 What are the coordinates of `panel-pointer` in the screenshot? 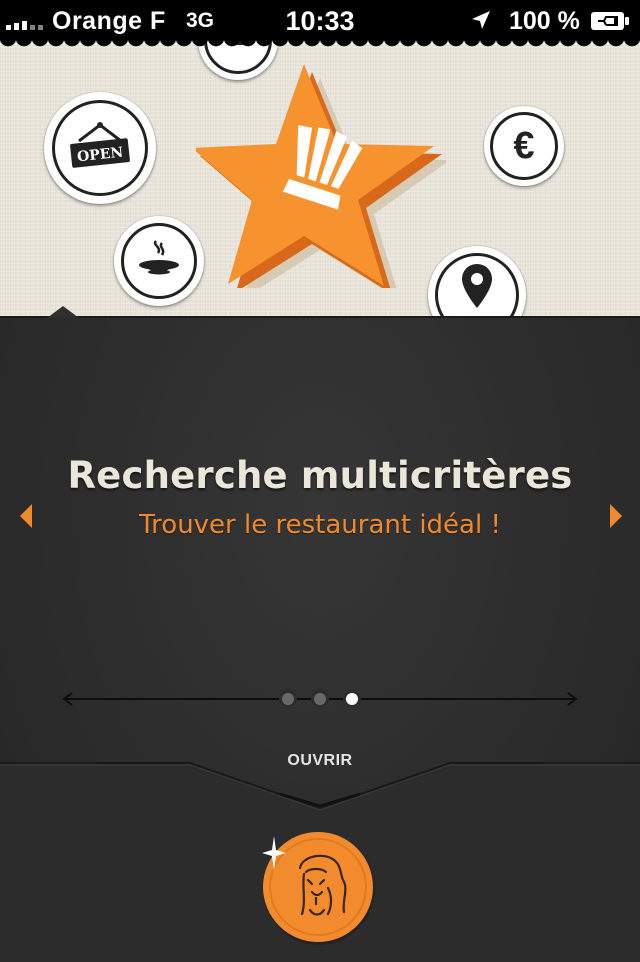 It's located at (63, 312).